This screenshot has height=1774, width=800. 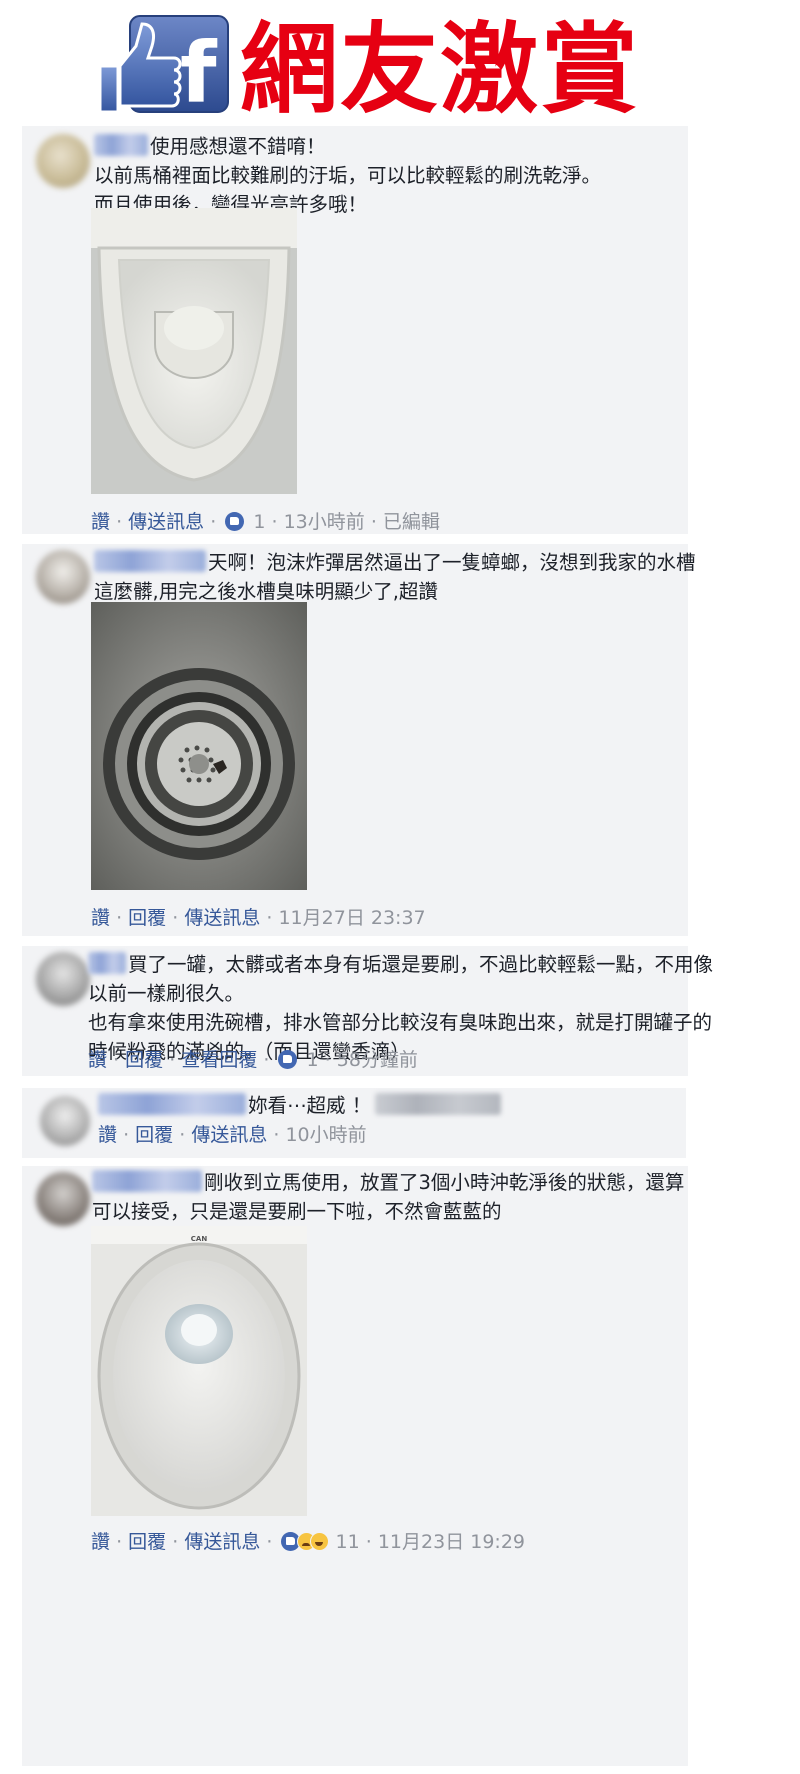 I want to click on timestamp: 13小時前, so click(x=324, y=522).